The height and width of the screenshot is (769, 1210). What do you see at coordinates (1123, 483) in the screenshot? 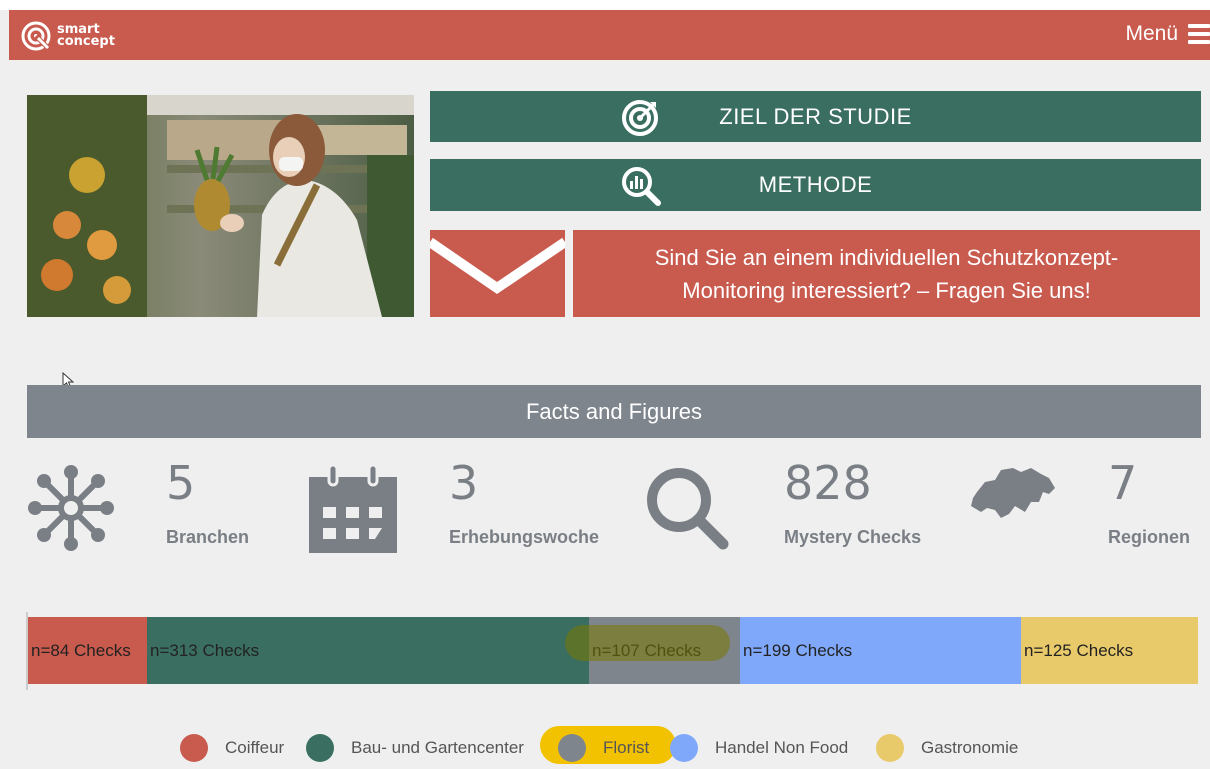
I see `stat-regionen-value: 7` at bounding box center [1123, 483].